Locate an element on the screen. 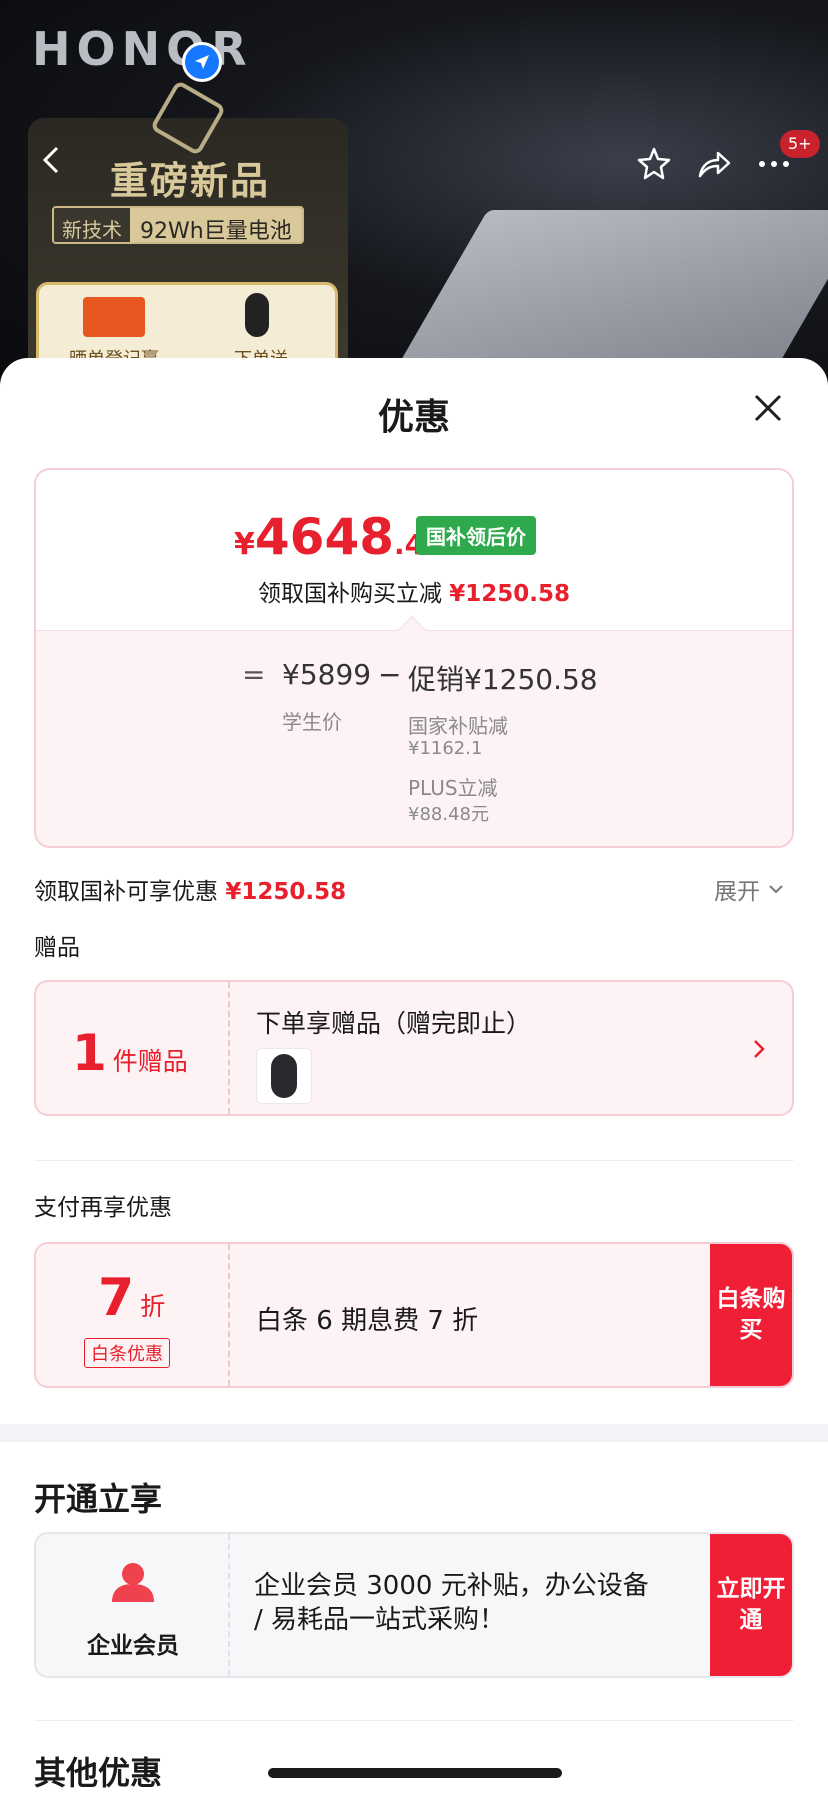 This screenshot has height=1796, width=828. section-divider is located at coordinates (414, 1160).